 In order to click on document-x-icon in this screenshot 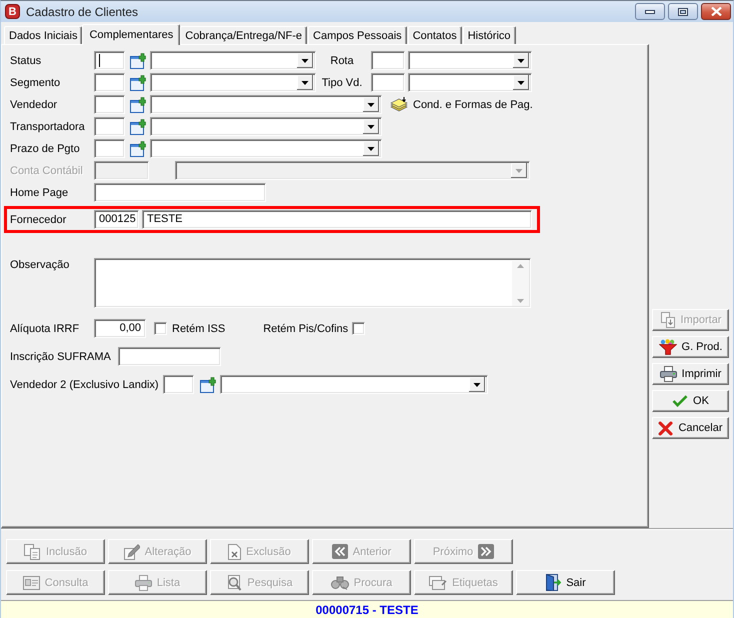, I will do `click(235, 552)`.